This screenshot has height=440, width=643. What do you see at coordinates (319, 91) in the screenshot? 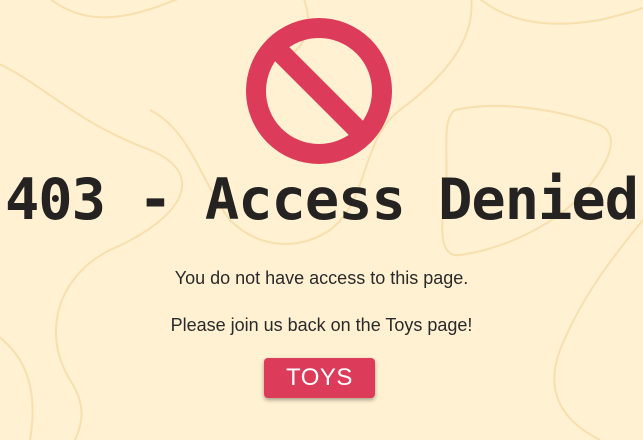
I see `forbidden-icon` at bounding box center [319, 91].